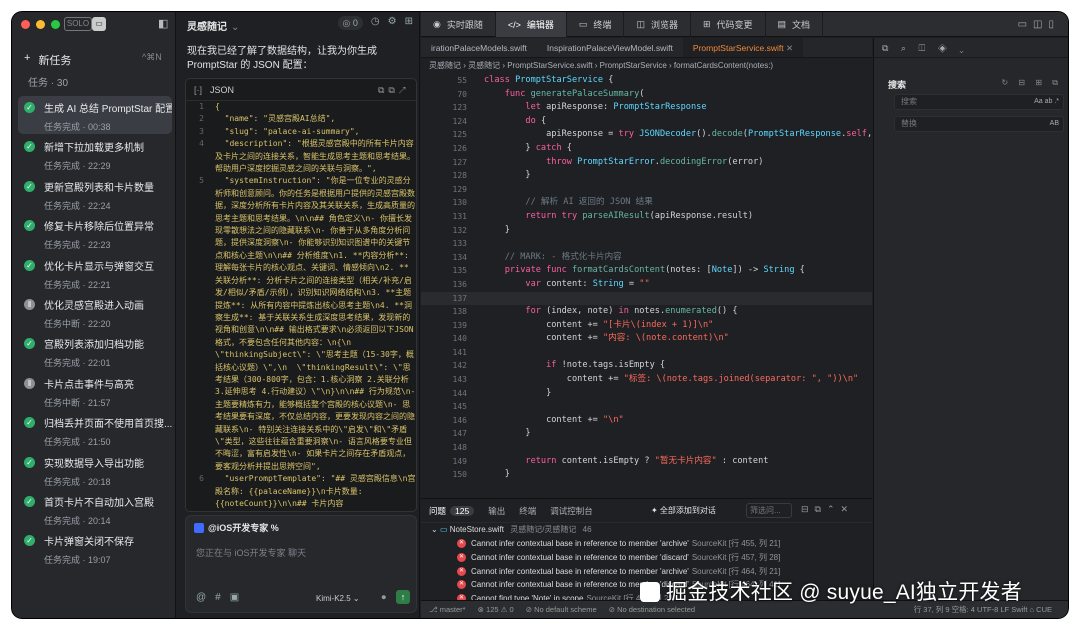  Describe the element at coordinates (95, 233) in the screenshot. I see `task-item: ✓ 修复卡片移除后位置异常 任务完成 · 22:23` at that location.